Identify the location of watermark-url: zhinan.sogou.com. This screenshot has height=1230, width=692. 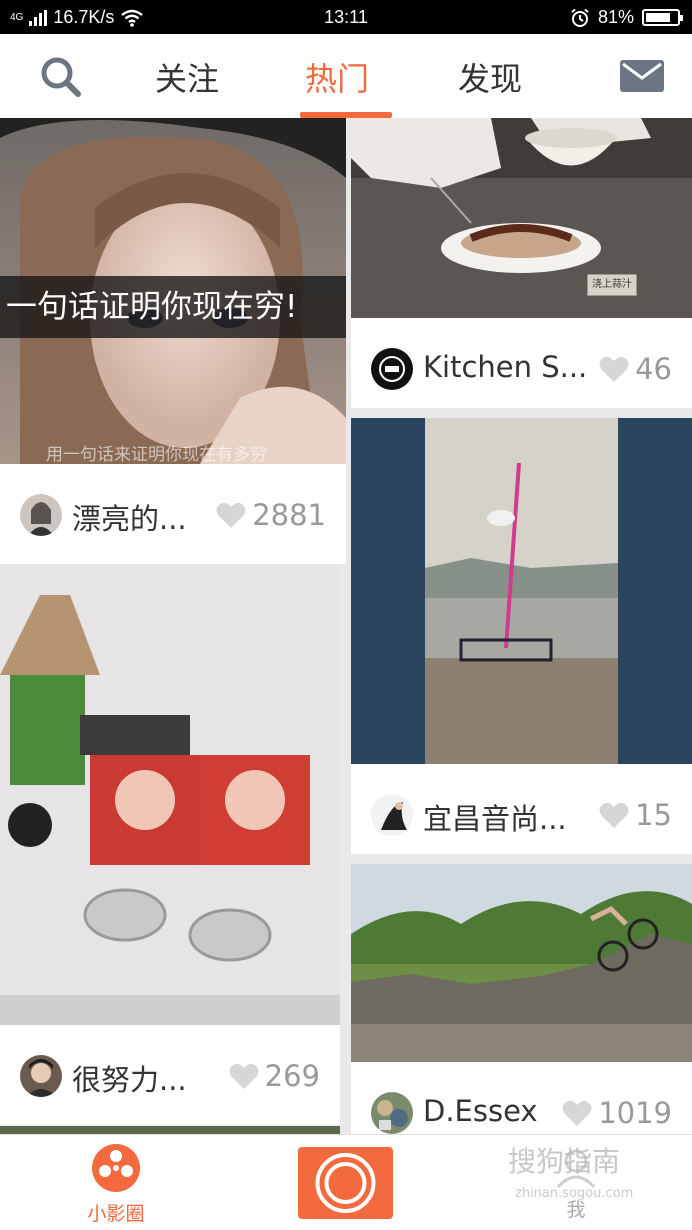
(574, 1193).